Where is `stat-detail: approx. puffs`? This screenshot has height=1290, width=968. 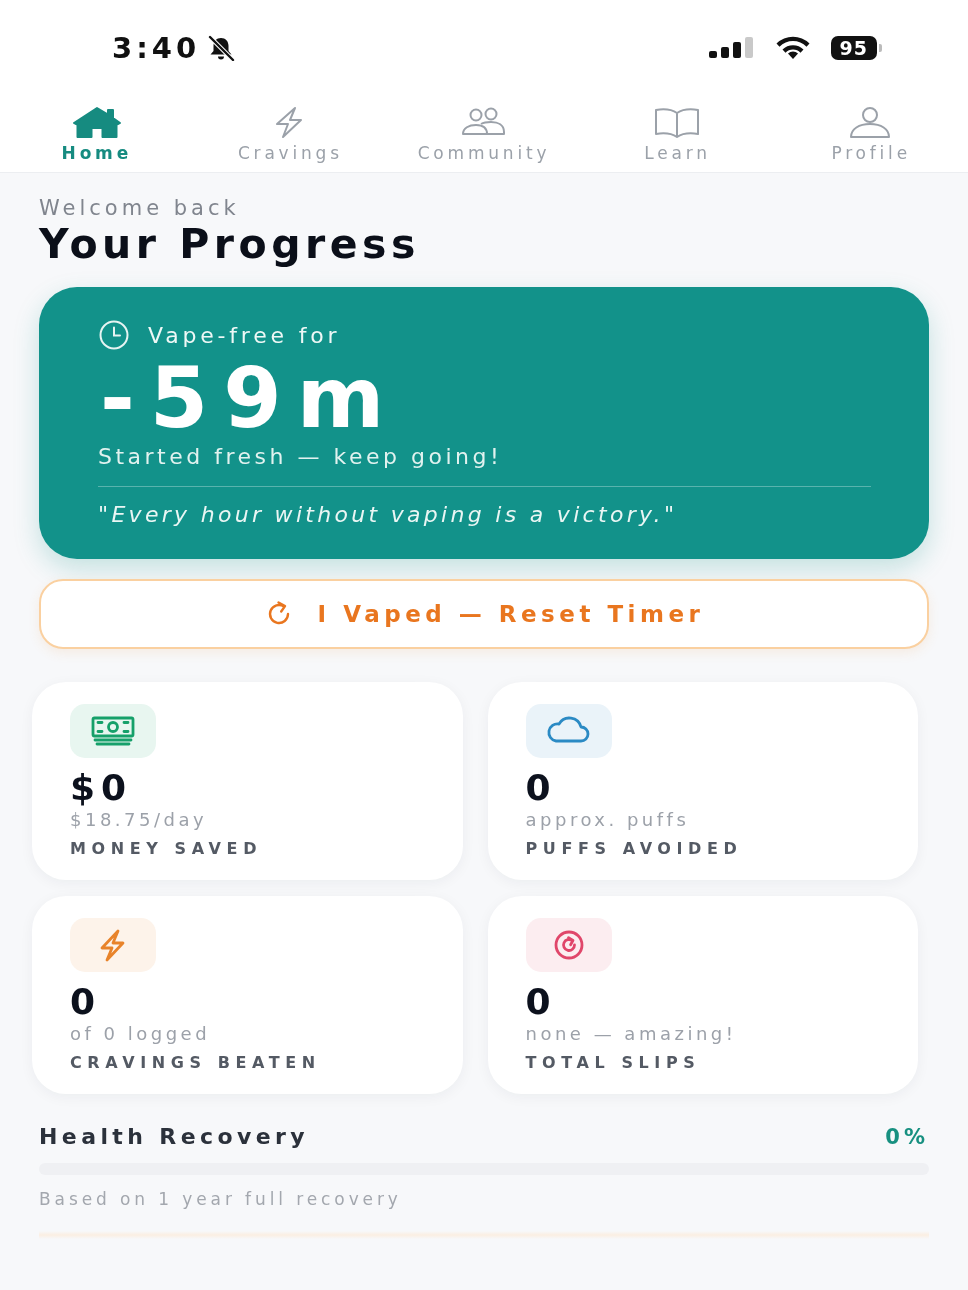
stat-detail: approx. puffs is located at coordinates (608, 820).